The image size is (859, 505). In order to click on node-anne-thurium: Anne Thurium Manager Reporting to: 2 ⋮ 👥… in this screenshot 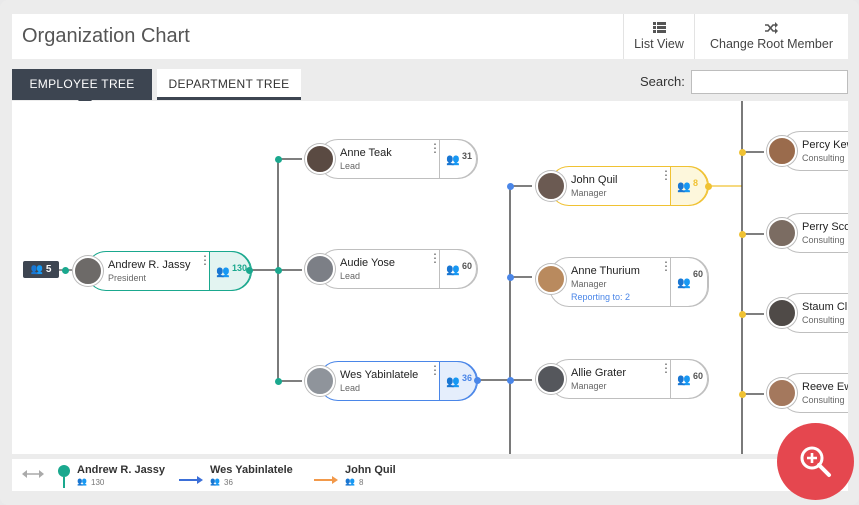, I will do `click(622, 282)`.